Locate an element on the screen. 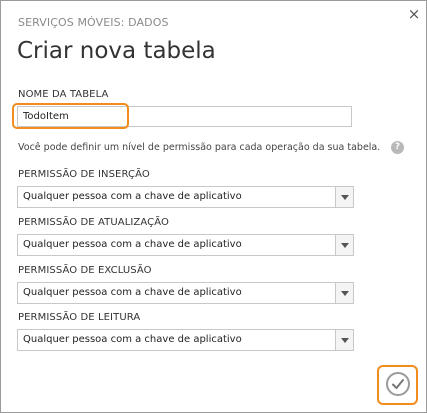 The image size is (427, 413). insert-permission-label: PERMISSÃO DE INSERÇÃO is located at coordinates (84, 174).